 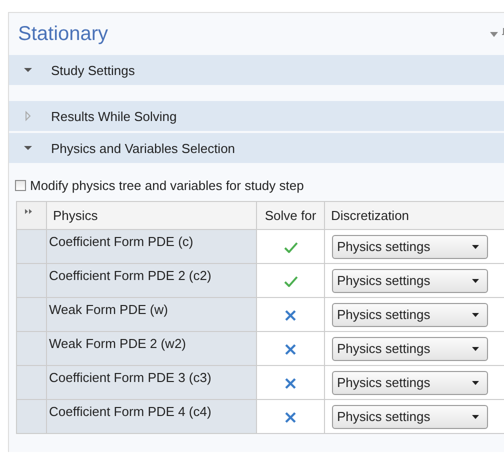 I want to click on table-cell: Coefficient Form PDE 2 (c2), so click(x=130, y=275).